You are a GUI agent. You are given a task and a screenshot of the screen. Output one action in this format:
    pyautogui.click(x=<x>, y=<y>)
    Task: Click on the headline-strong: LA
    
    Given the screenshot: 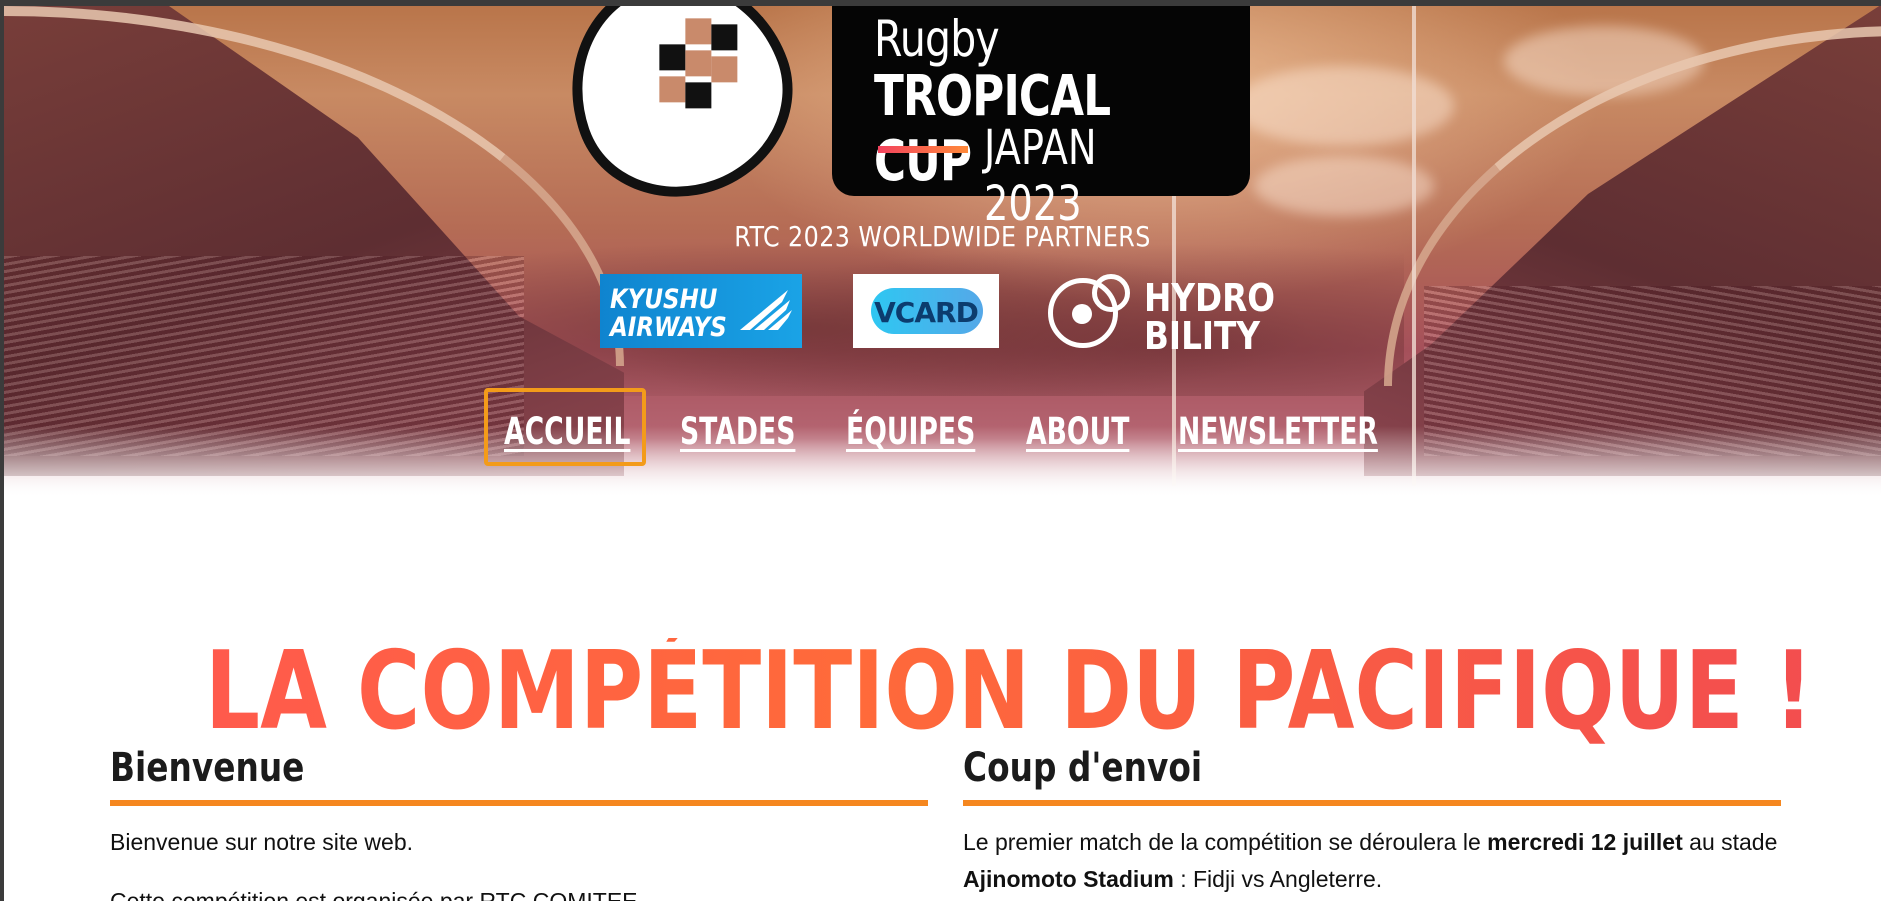 What is the action you would take?
    pyautogui.click(x=266, y=692)
    